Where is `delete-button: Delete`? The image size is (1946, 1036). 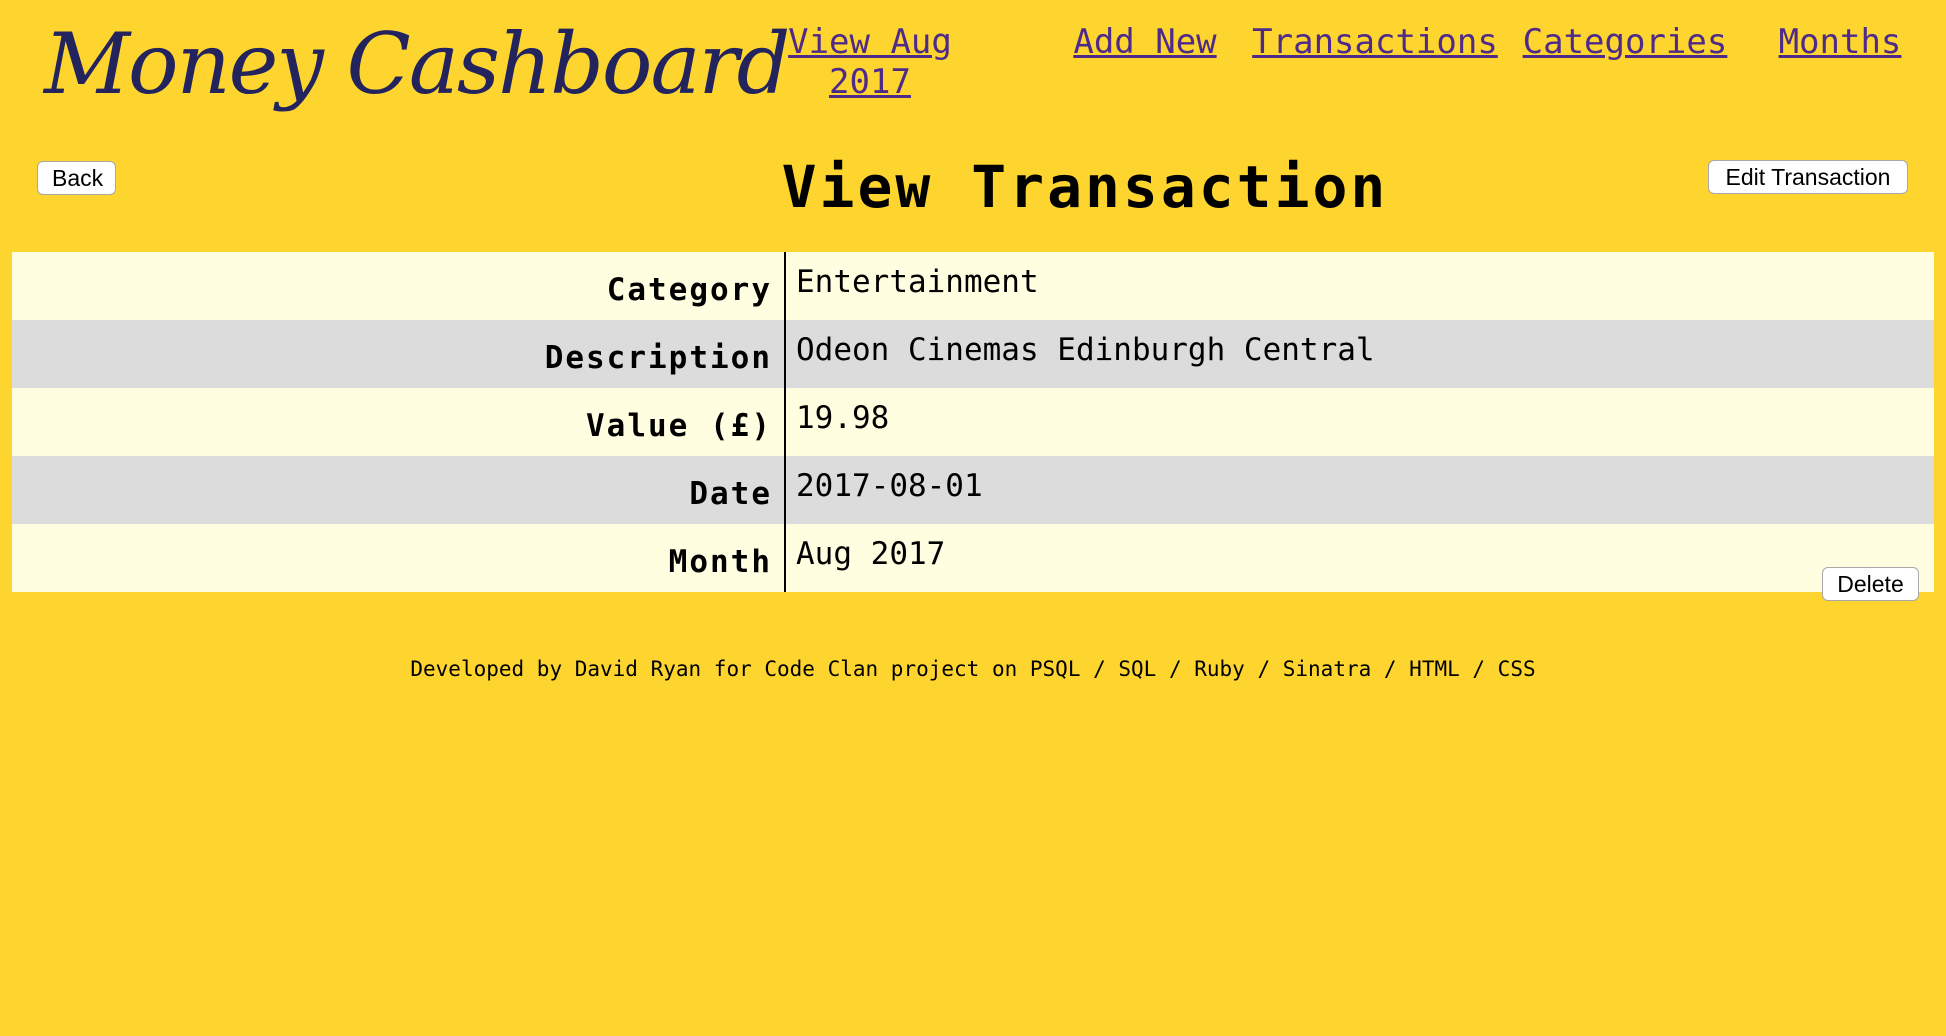
delete-button: Delete is located at coordinates (1870, 584).